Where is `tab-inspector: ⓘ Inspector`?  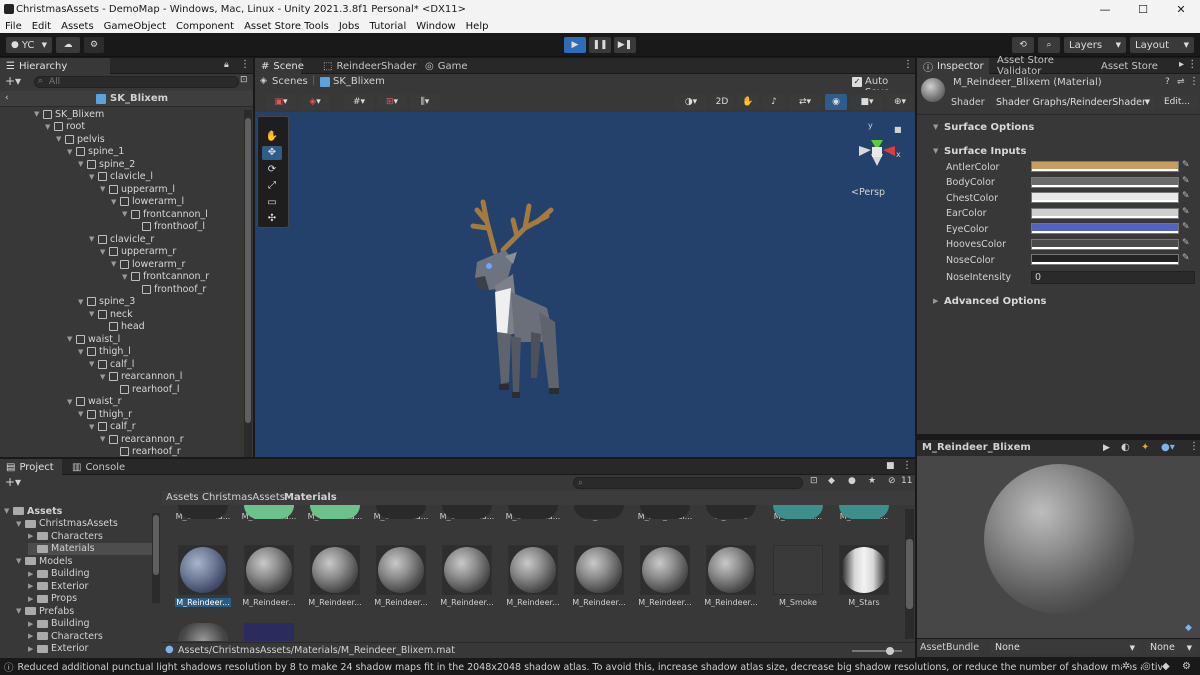
tab-inspector: ⓘ Inspector is located at coordinates (953, 66).